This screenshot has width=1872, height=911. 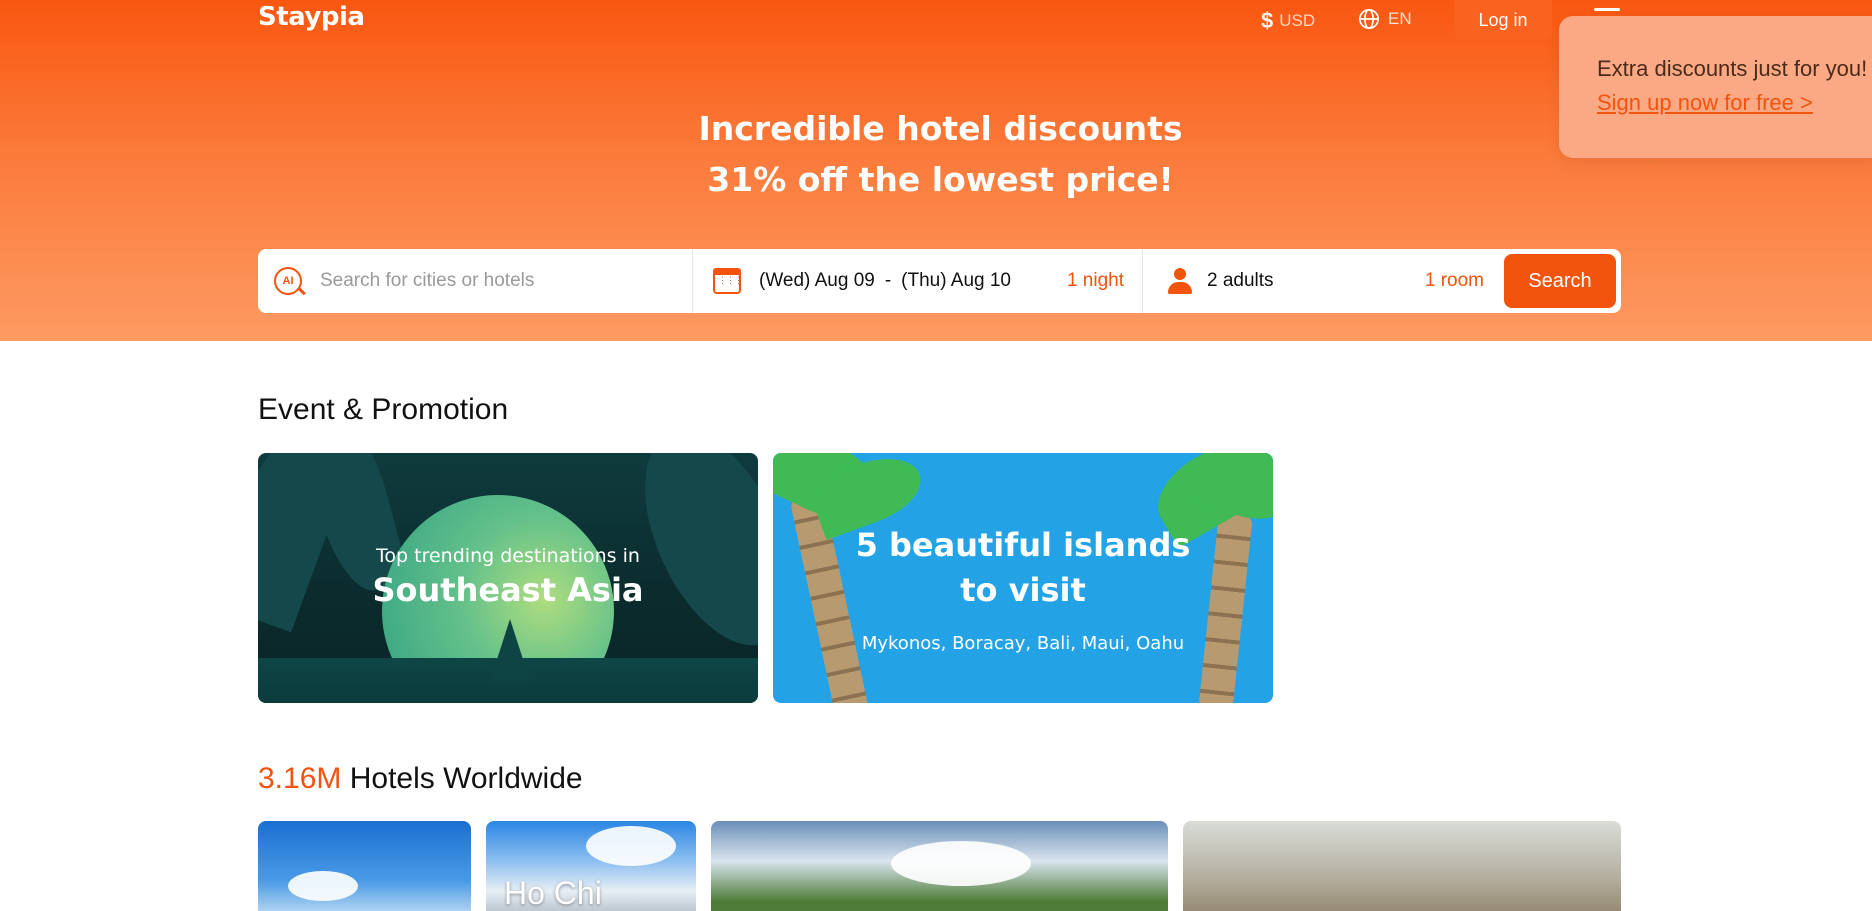 I want to click on hotels-title-text: Hotels Worldwide, so click(x=462, y=778).